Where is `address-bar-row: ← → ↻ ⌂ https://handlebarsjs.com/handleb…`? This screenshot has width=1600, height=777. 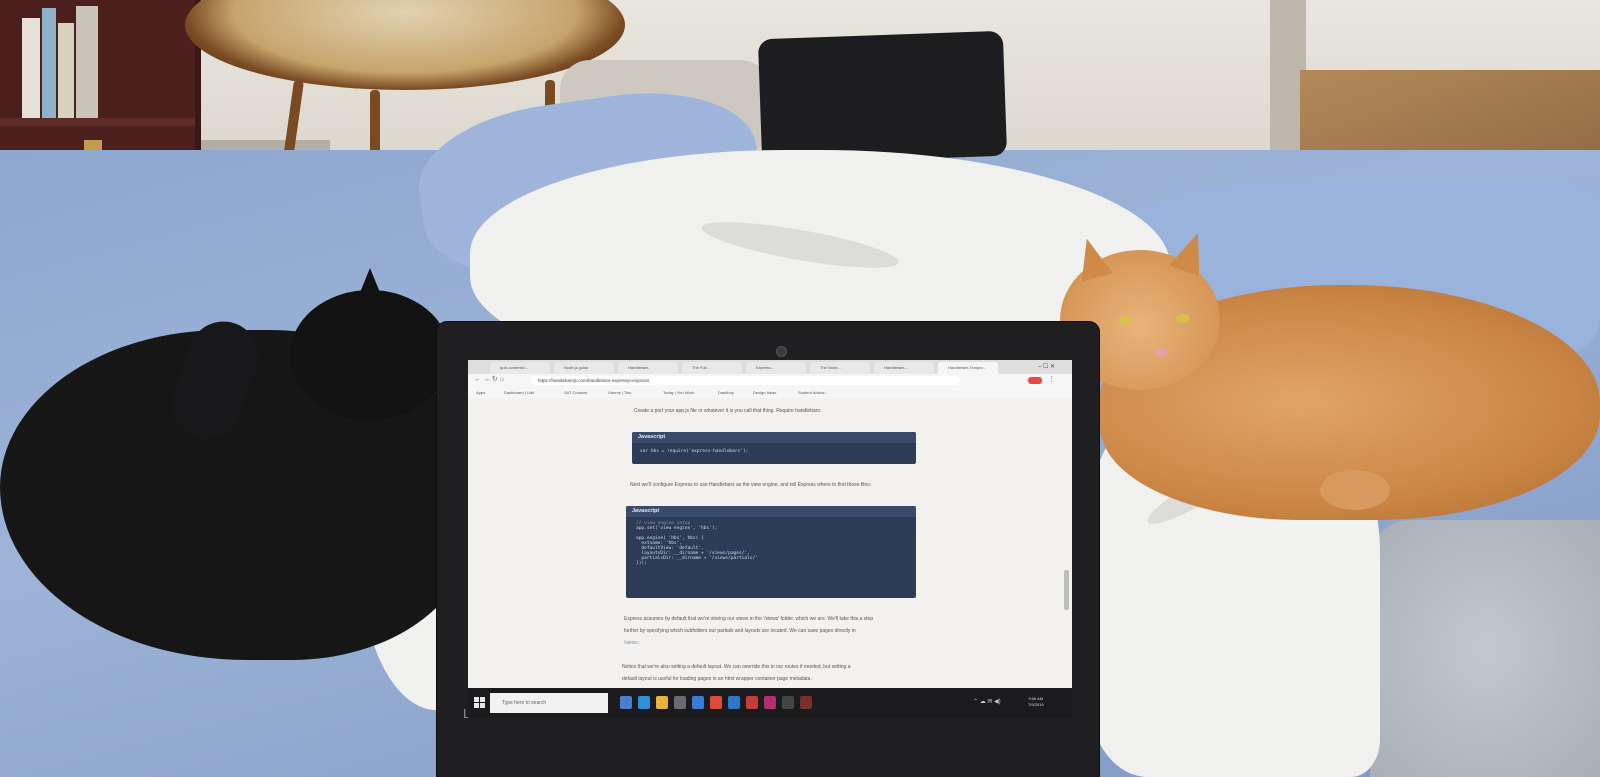
address-bar-row: ← → ↻ ⌂ https://handlebarsjs.com/handleb… is located at coordinates (770, 381).